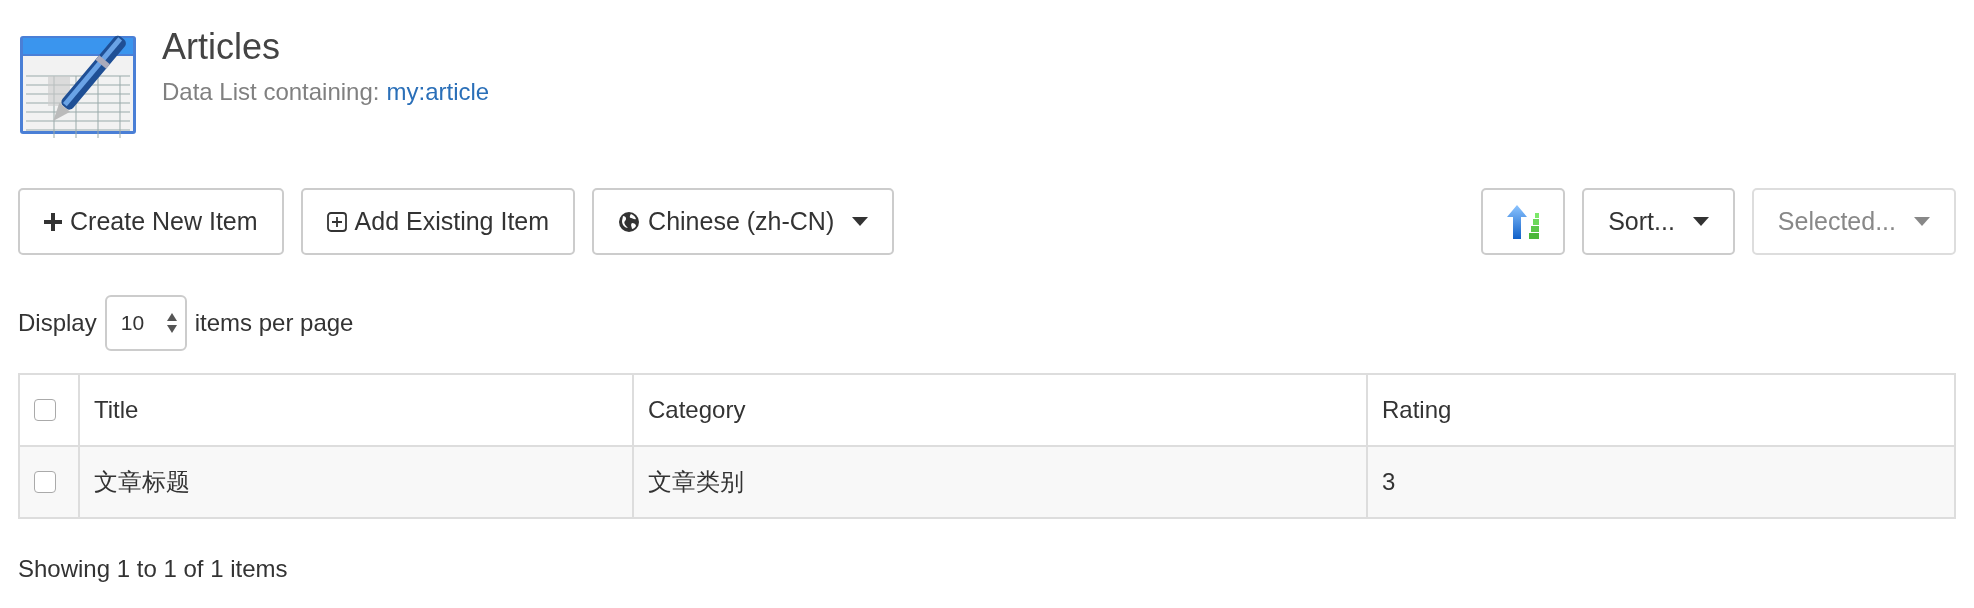  Describe the element at coordinates (116, 409) in the screenshot. I see `column-header: Title` at that location.